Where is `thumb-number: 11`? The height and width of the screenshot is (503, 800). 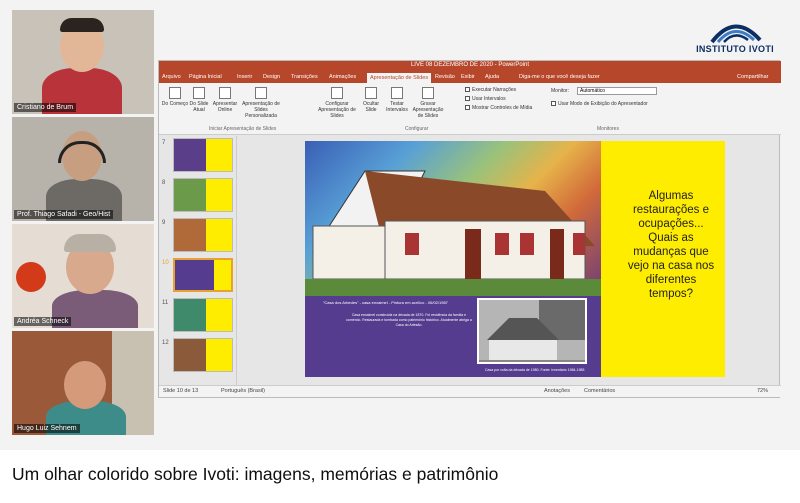 thumb-number: 11 is located at coordinates (165, 303).